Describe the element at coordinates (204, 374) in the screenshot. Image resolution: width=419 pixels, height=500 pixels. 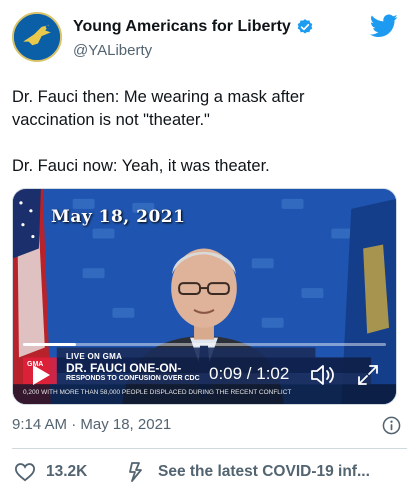
I see `video-controls: 0:09 / 1:02` at that location.